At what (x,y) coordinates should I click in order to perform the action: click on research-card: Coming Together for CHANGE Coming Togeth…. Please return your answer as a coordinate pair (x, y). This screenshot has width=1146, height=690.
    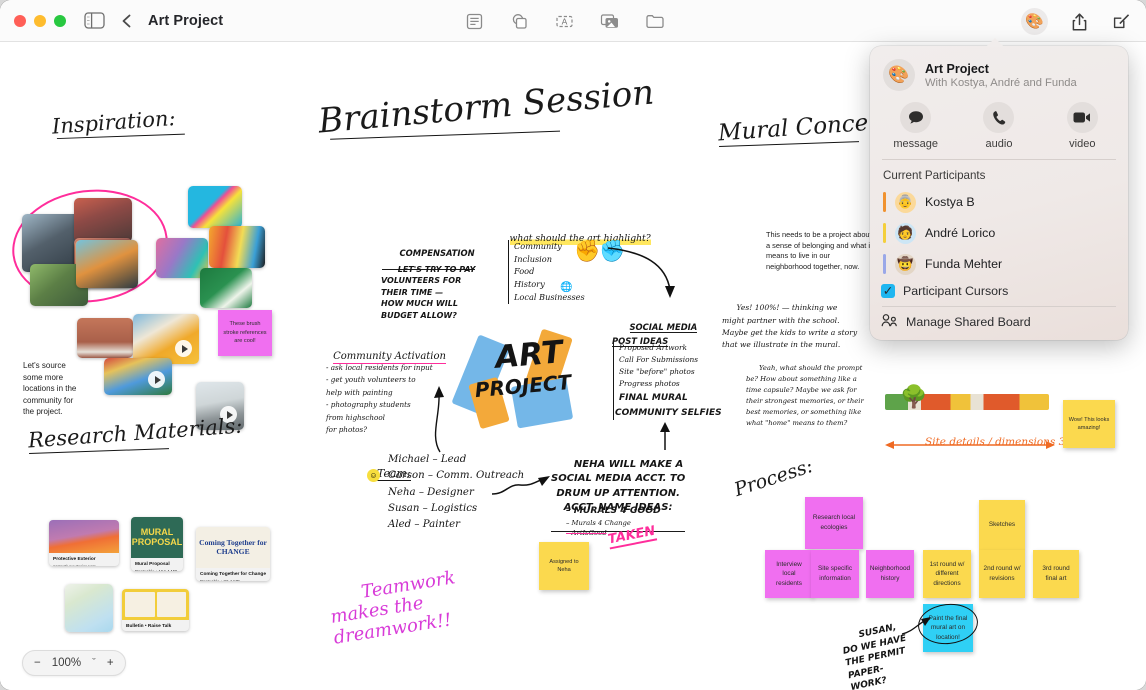
    Looking at the image, I should click on (233, 554).